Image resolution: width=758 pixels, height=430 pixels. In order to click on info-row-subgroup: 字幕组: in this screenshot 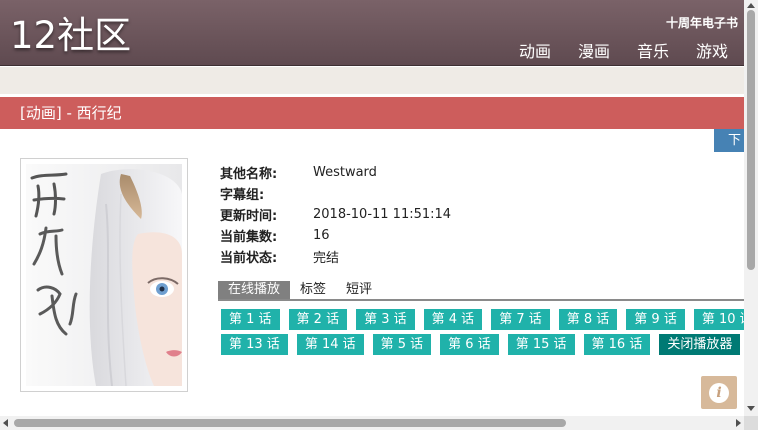, I will do `click(335, 193)`.